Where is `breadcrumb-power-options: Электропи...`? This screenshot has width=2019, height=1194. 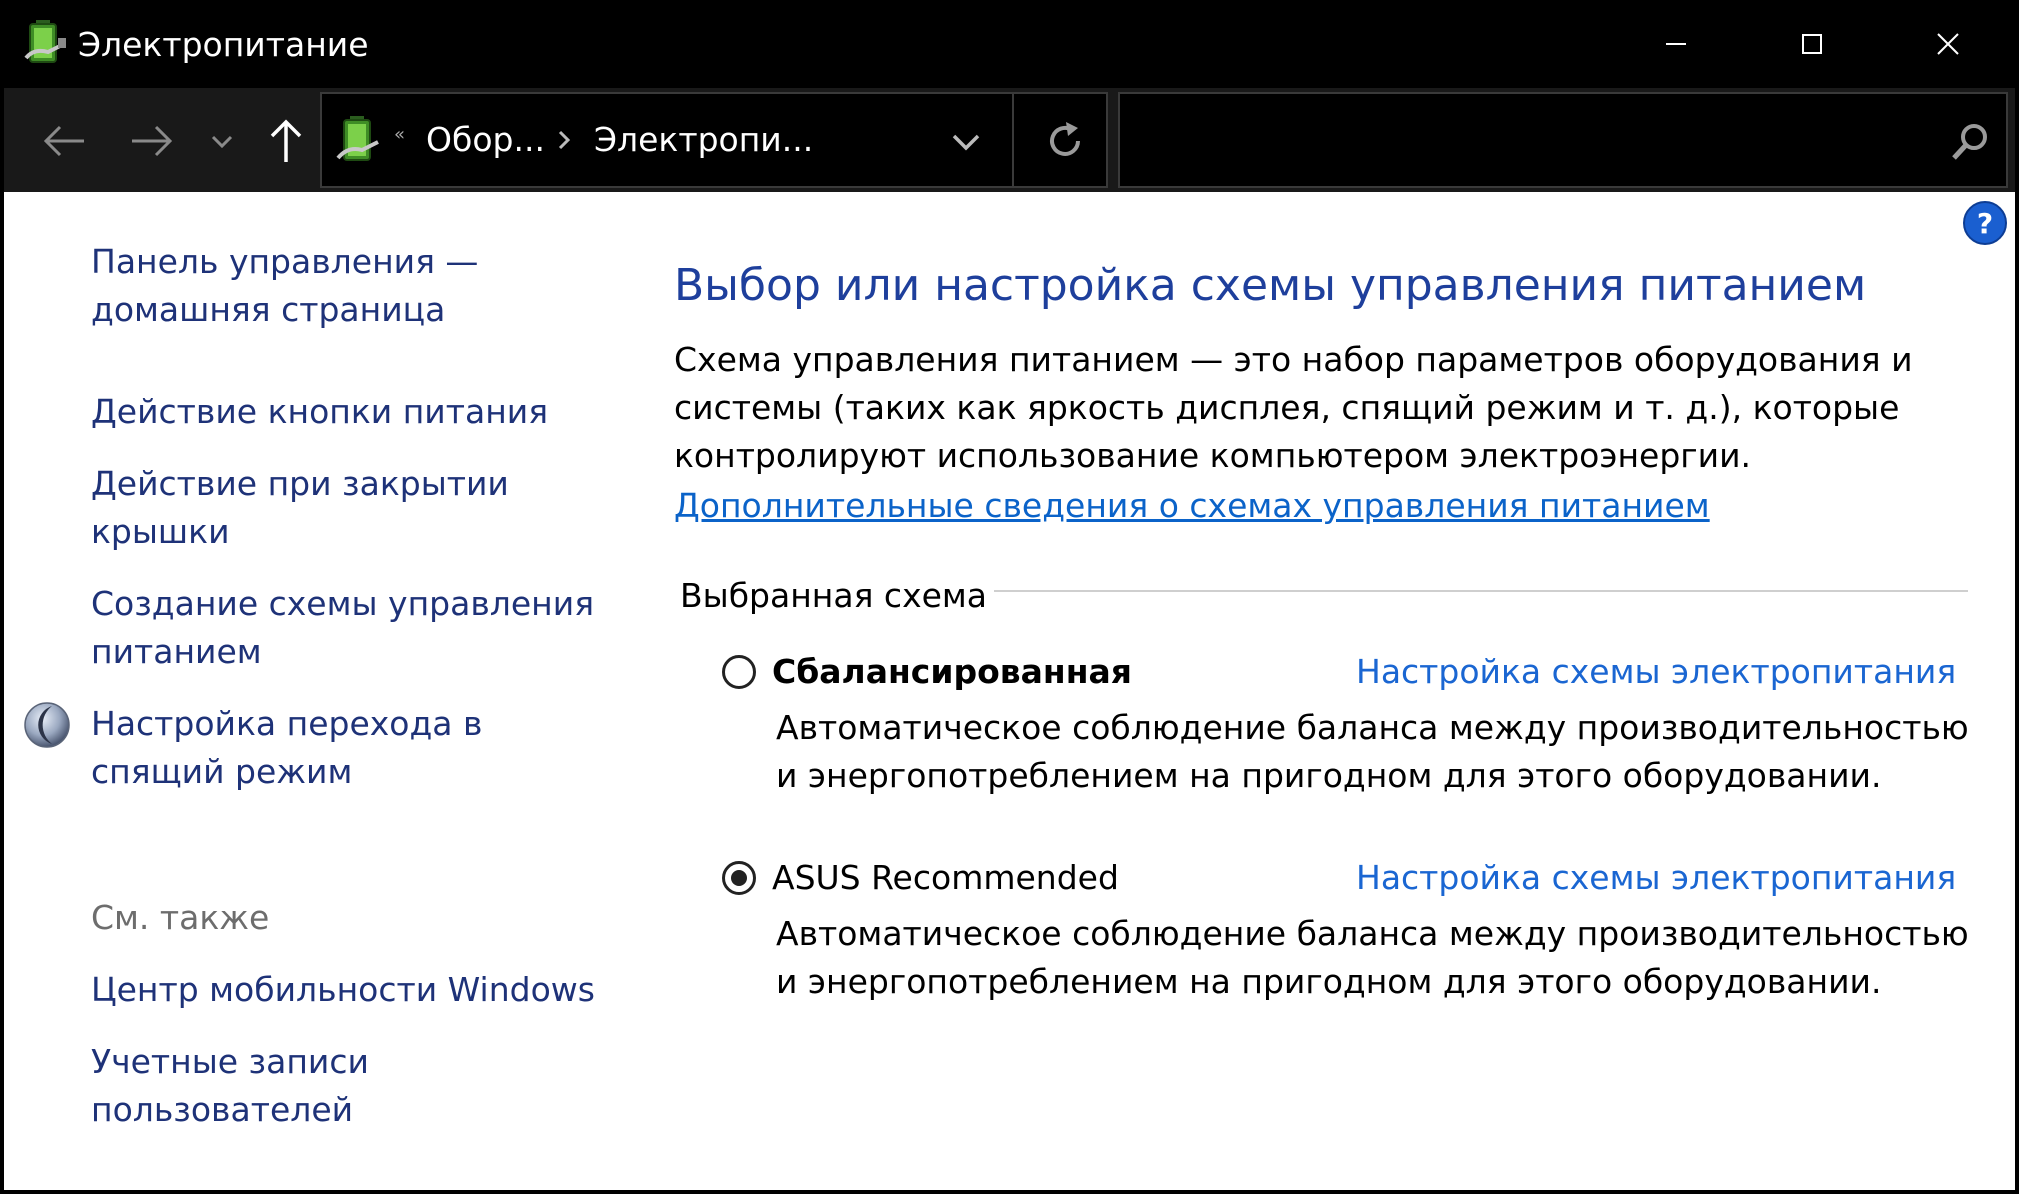
breadcrumb-power-options: Электропи... is located at coordinates (703, 140).